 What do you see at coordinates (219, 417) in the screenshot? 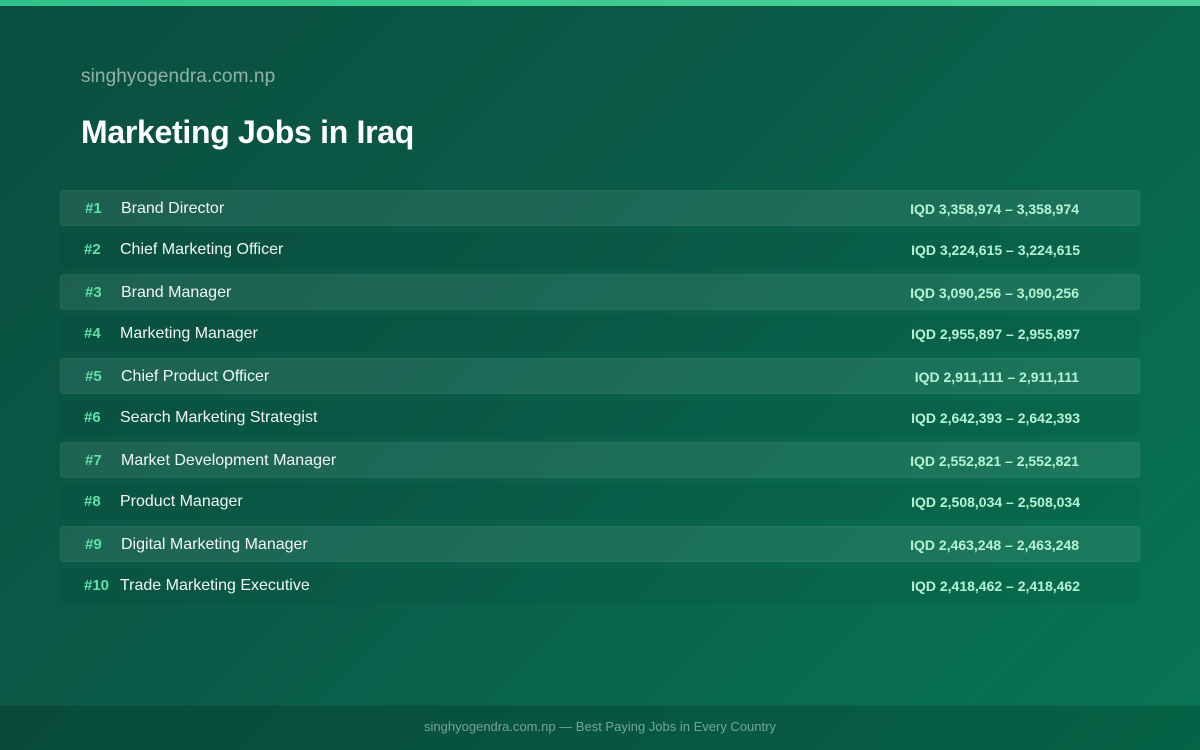
I see `job-title: Search Marketing Strategist` at bounding box center [219, 417].